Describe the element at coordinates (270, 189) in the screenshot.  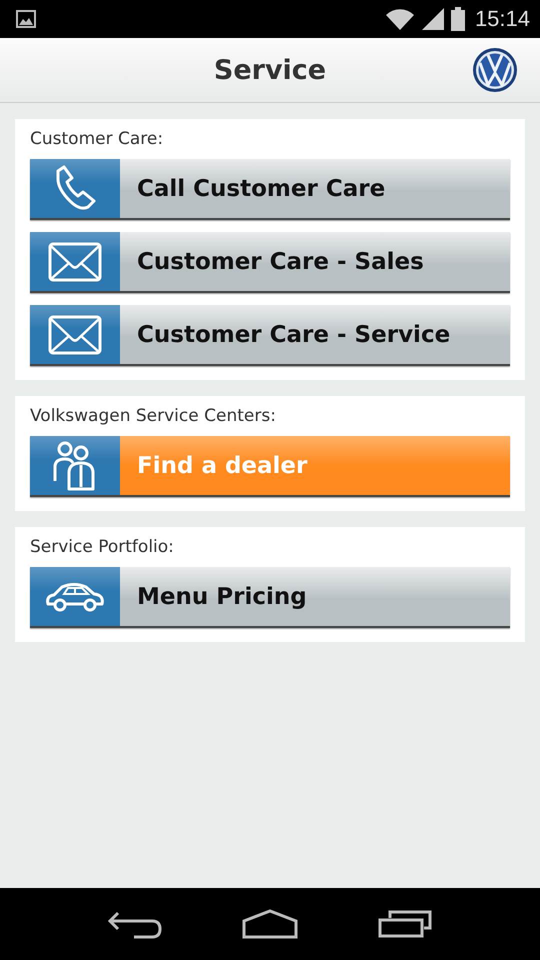
I see `menu-button: Call Customer Care` at that location.